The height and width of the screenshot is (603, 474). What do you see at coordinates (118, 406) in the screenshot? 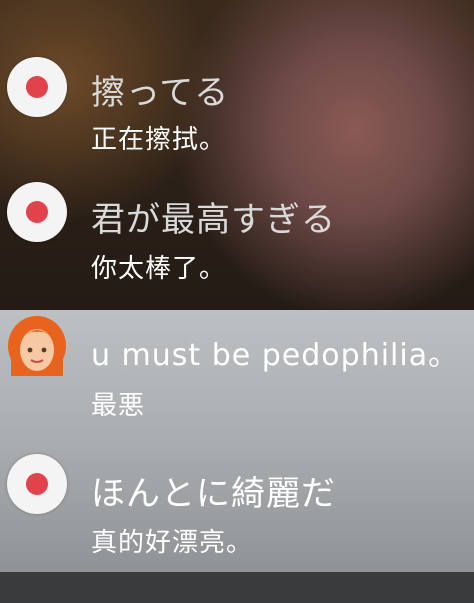
I see `comment-translation-text: 最悪` at bounding box center [118, 406].